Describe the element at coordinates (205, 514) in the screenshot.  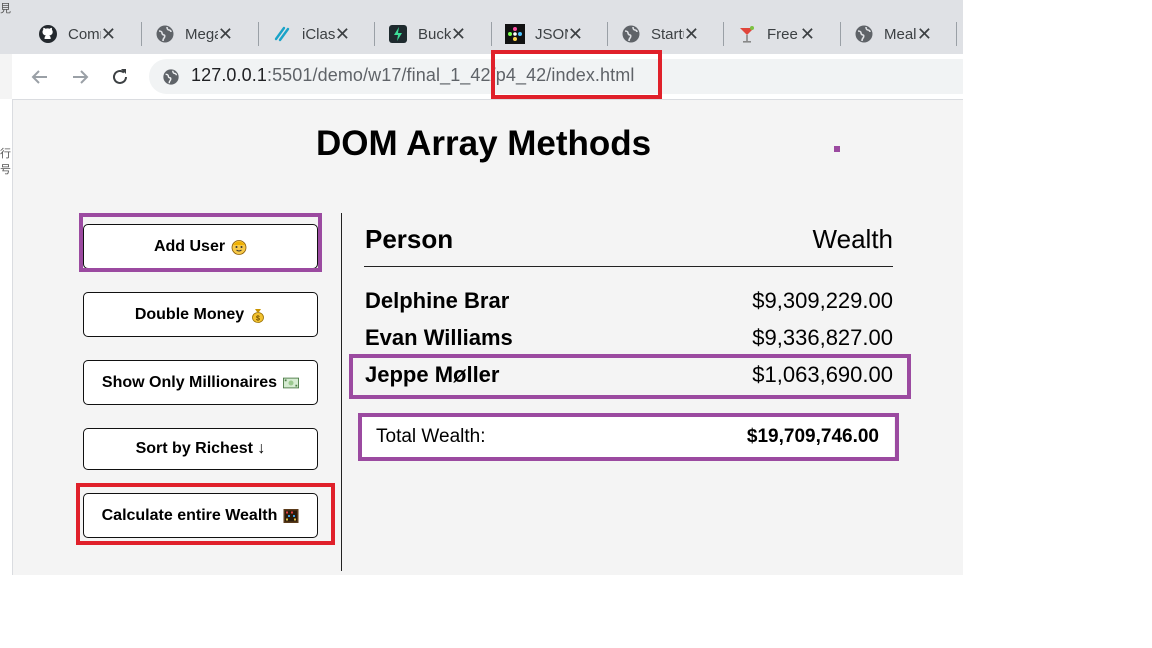
I see `highlight-box-calculate` at that location.